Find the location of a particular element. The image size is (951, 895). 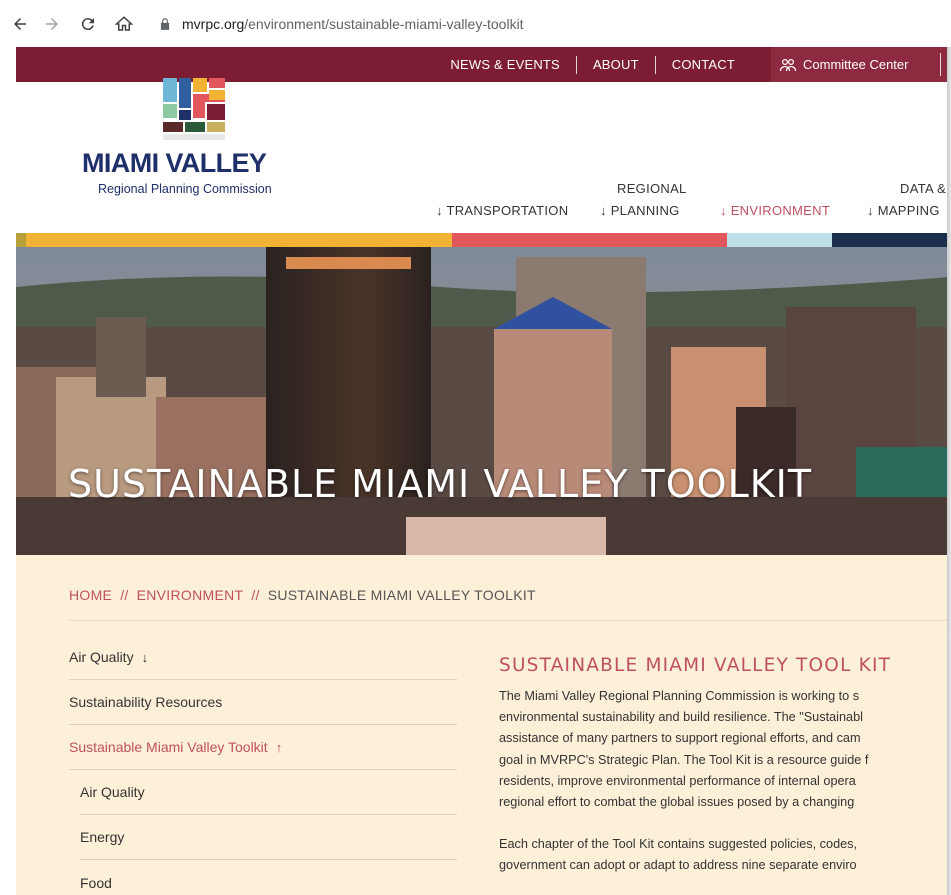

sidebar-item-toolkit: Sustainable Miami Valley Toolkit ↑ is located at coordinates (263, 747).